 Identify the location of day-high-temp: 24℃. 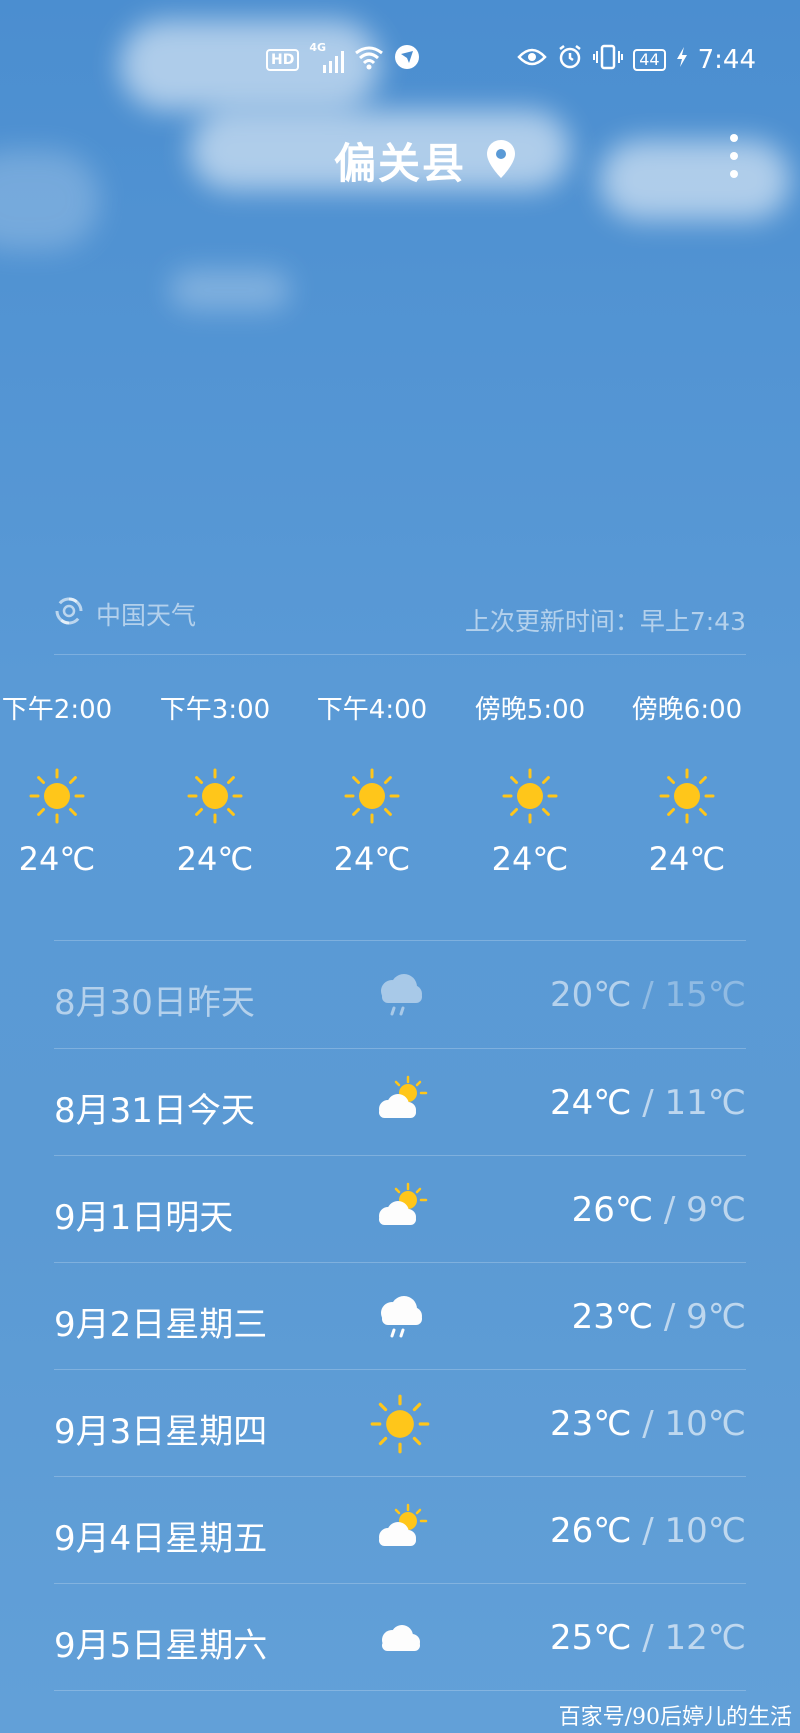
(591, 1103).